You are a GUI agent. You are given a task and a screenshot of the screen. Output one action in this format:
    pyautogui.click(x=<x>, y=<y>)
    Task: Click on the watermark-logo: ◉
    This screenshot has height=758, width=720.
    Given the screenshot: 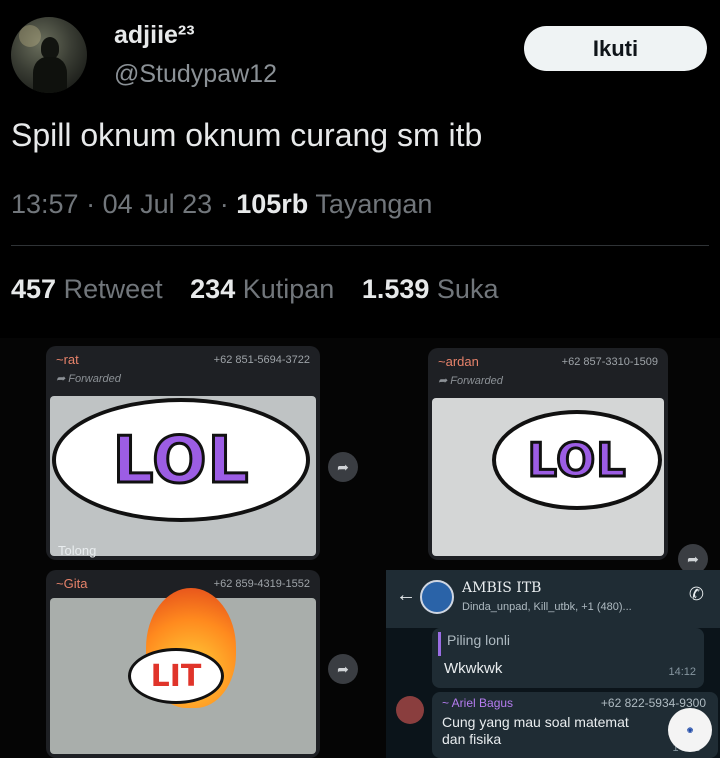 What is the action you would take?
    pyautogui.click(x=690, y=730)
    